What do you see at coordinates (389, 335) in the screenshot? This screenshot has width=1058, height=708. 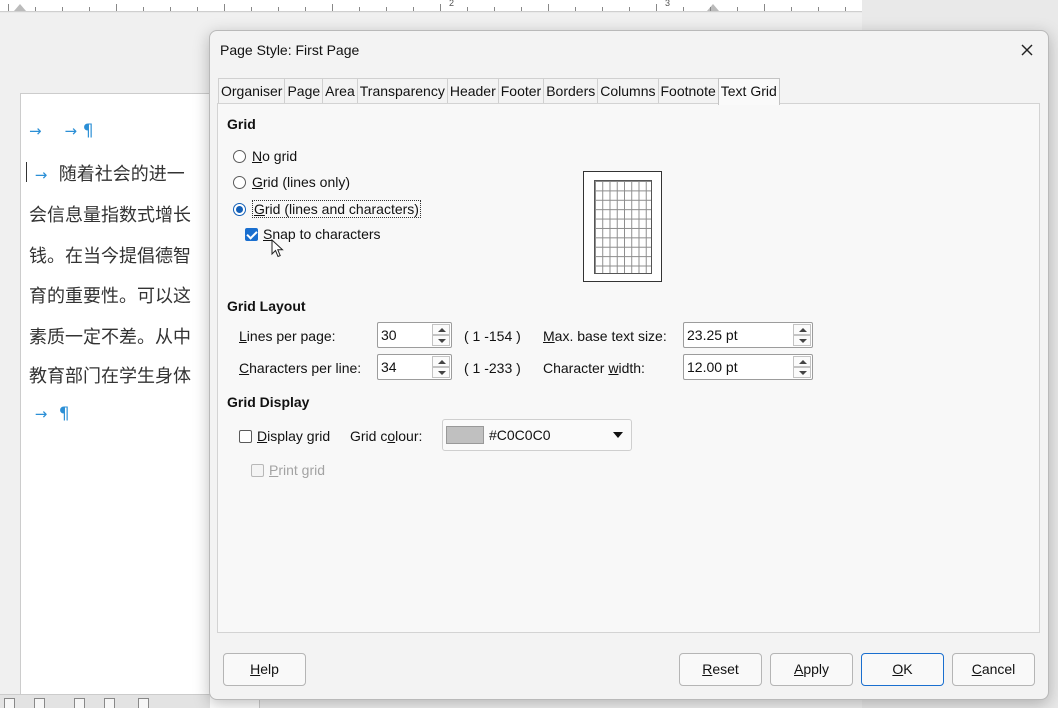 I see `spinner-value: 30` at bounding box center [389, 335].